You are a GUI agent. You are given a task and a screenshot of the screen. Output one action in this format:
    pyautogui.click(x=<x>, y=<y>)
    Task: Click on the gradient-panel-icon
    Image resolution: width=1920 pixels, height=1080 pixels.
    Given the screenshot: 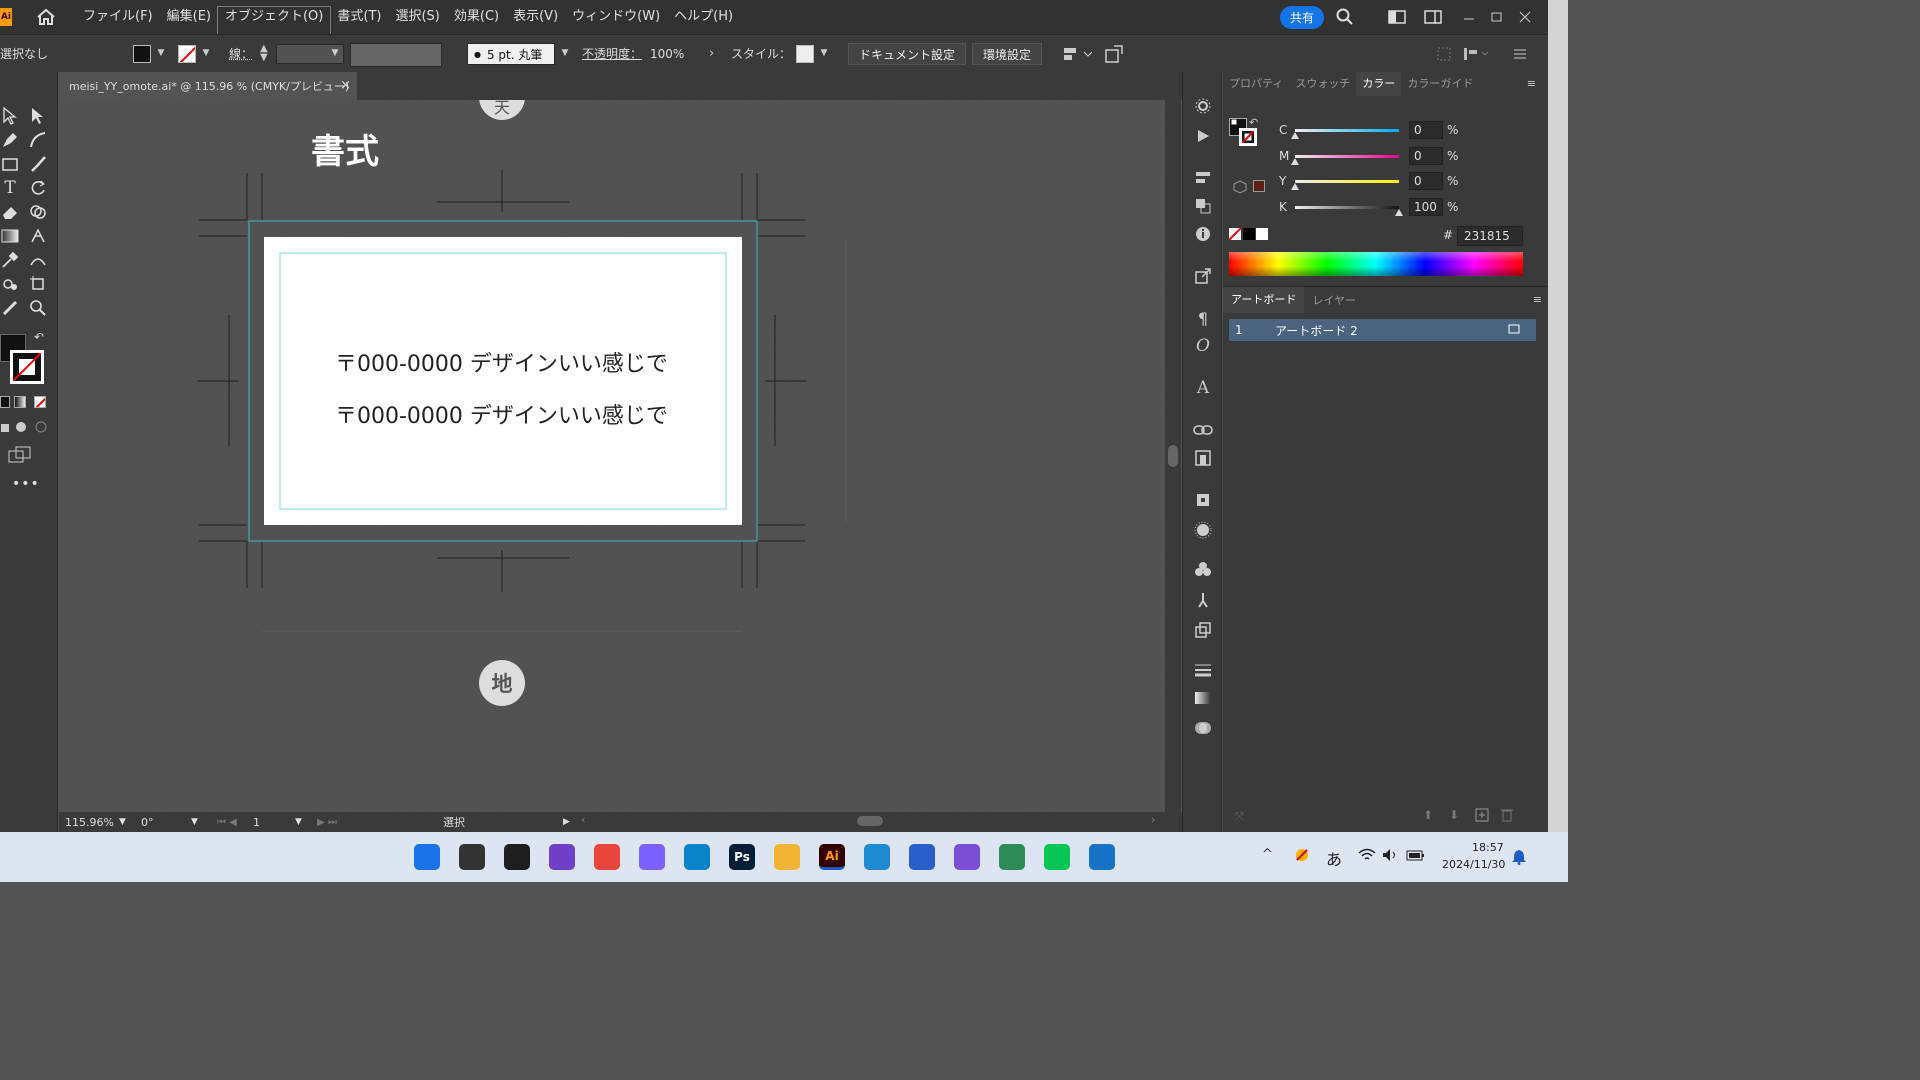 What is the action you would take?
    pyautogui.click(x=1203, y=698)
    